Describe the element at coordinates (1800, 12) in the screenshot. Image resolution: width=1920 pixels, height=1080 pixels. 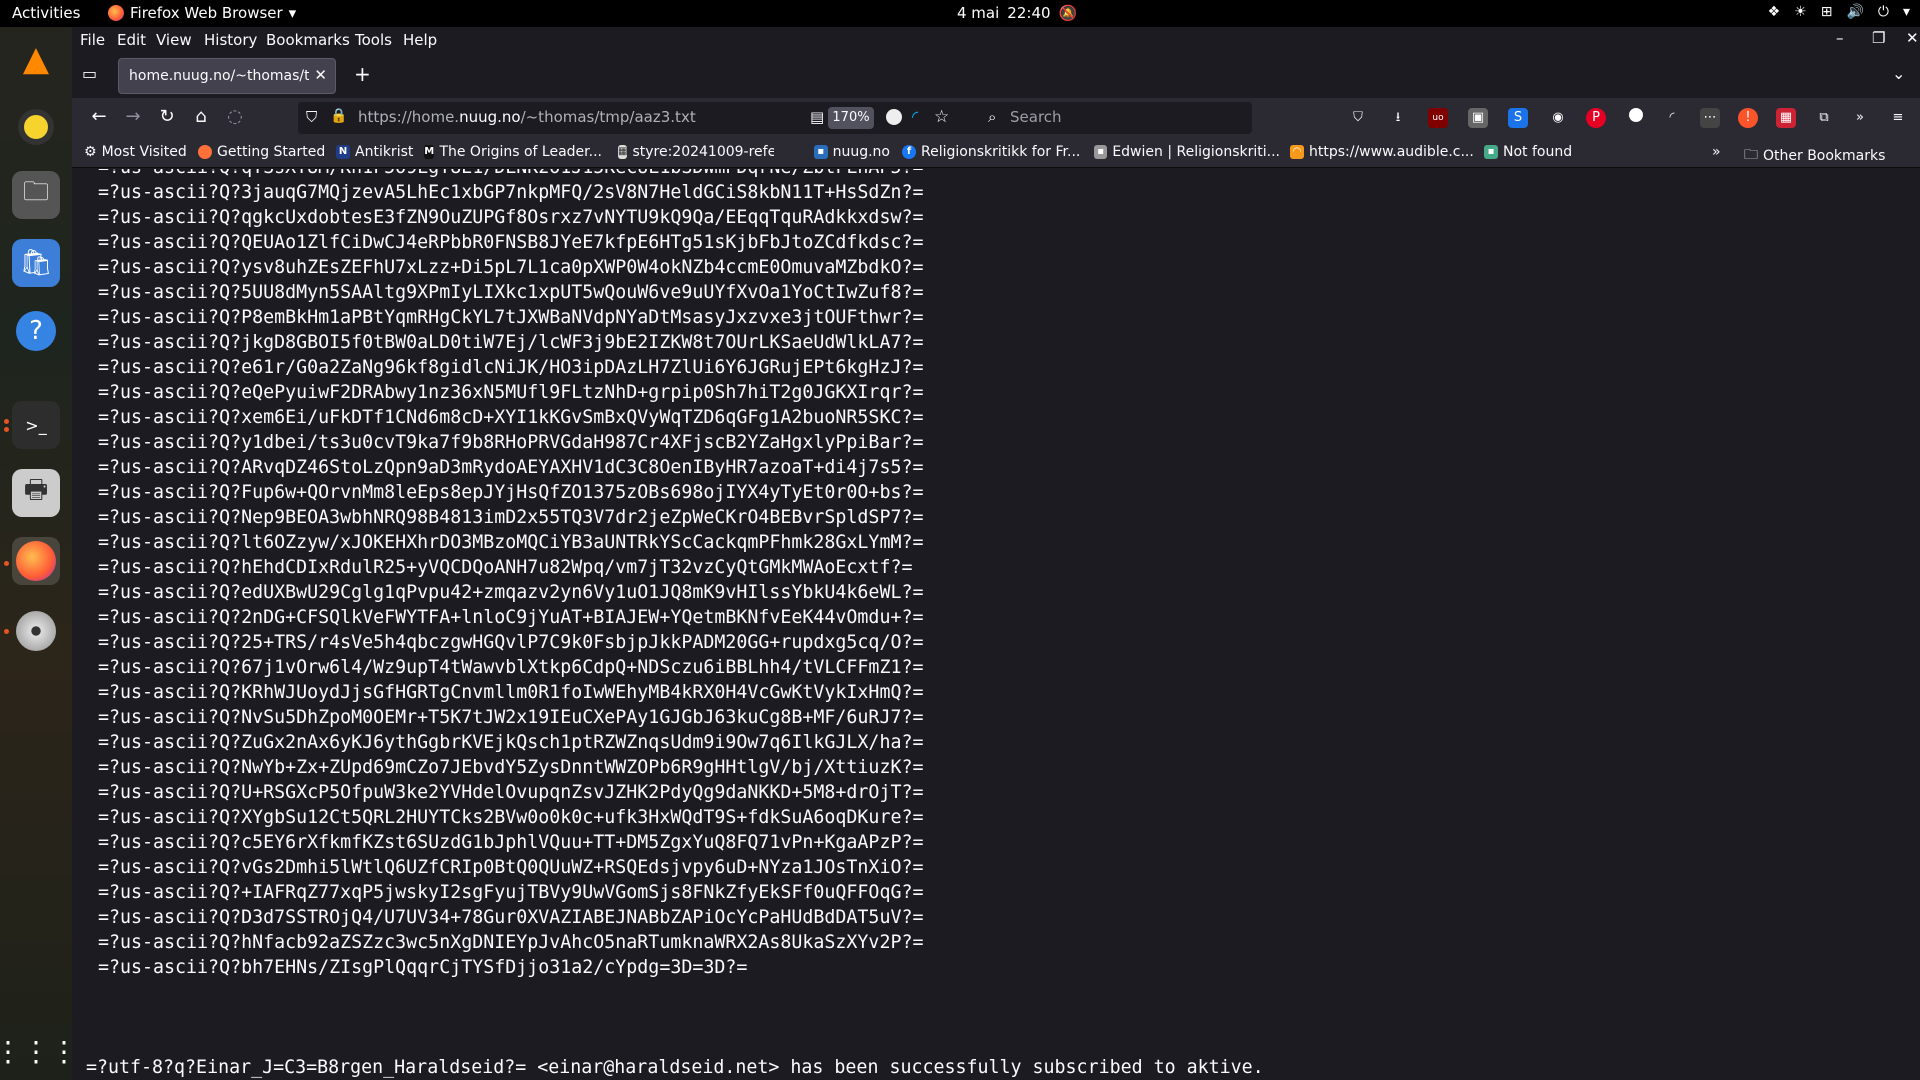
I see `brightness-icon: ☀` at that location.